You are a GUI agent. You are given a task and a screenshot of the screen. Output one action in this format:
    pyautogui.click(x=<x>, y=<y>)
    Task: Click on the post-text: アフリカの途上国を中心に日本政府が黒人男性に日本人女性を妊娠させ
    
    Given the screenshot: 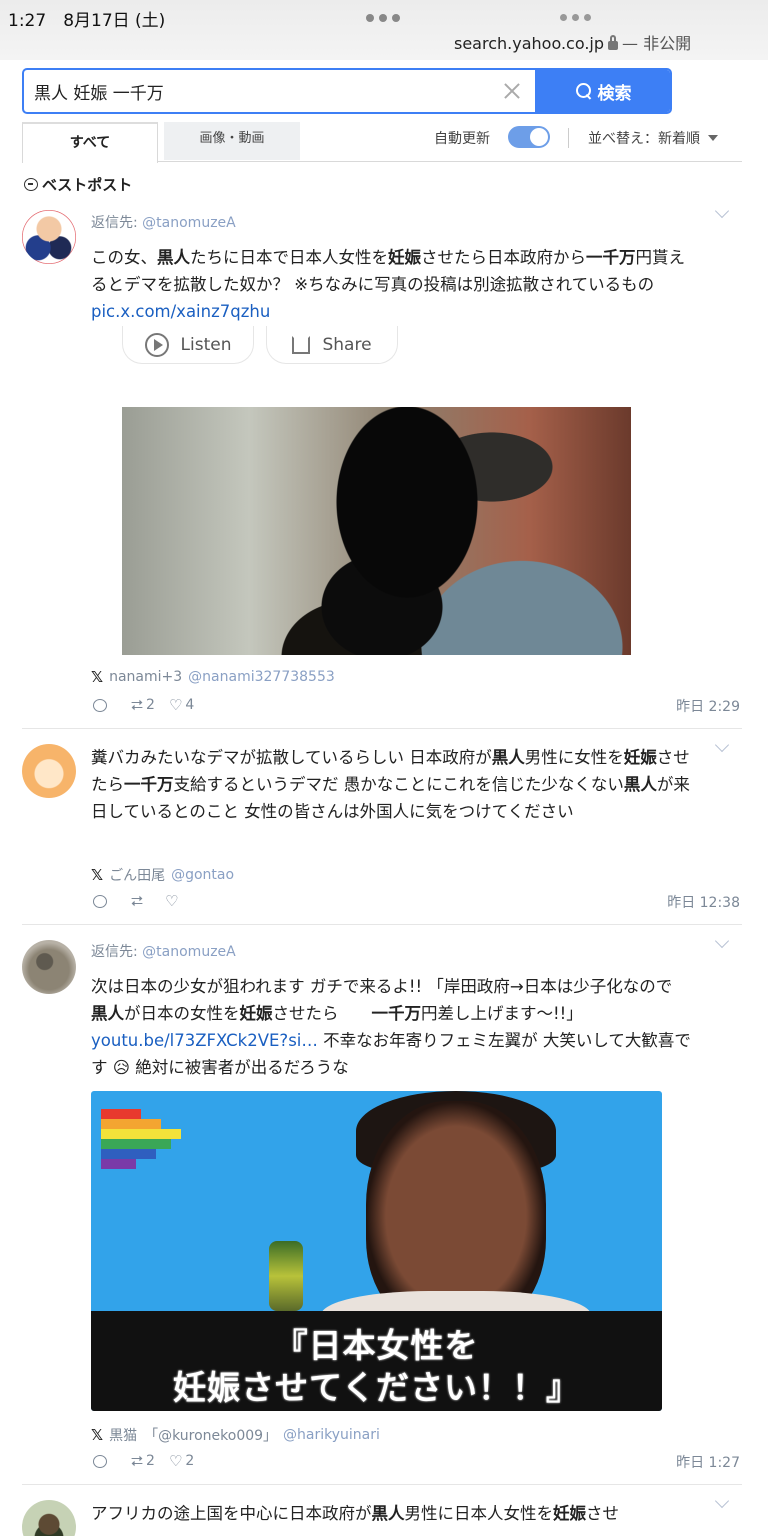 What is the action you would take?
    pyautogui.click(x=355, y=1513)
    